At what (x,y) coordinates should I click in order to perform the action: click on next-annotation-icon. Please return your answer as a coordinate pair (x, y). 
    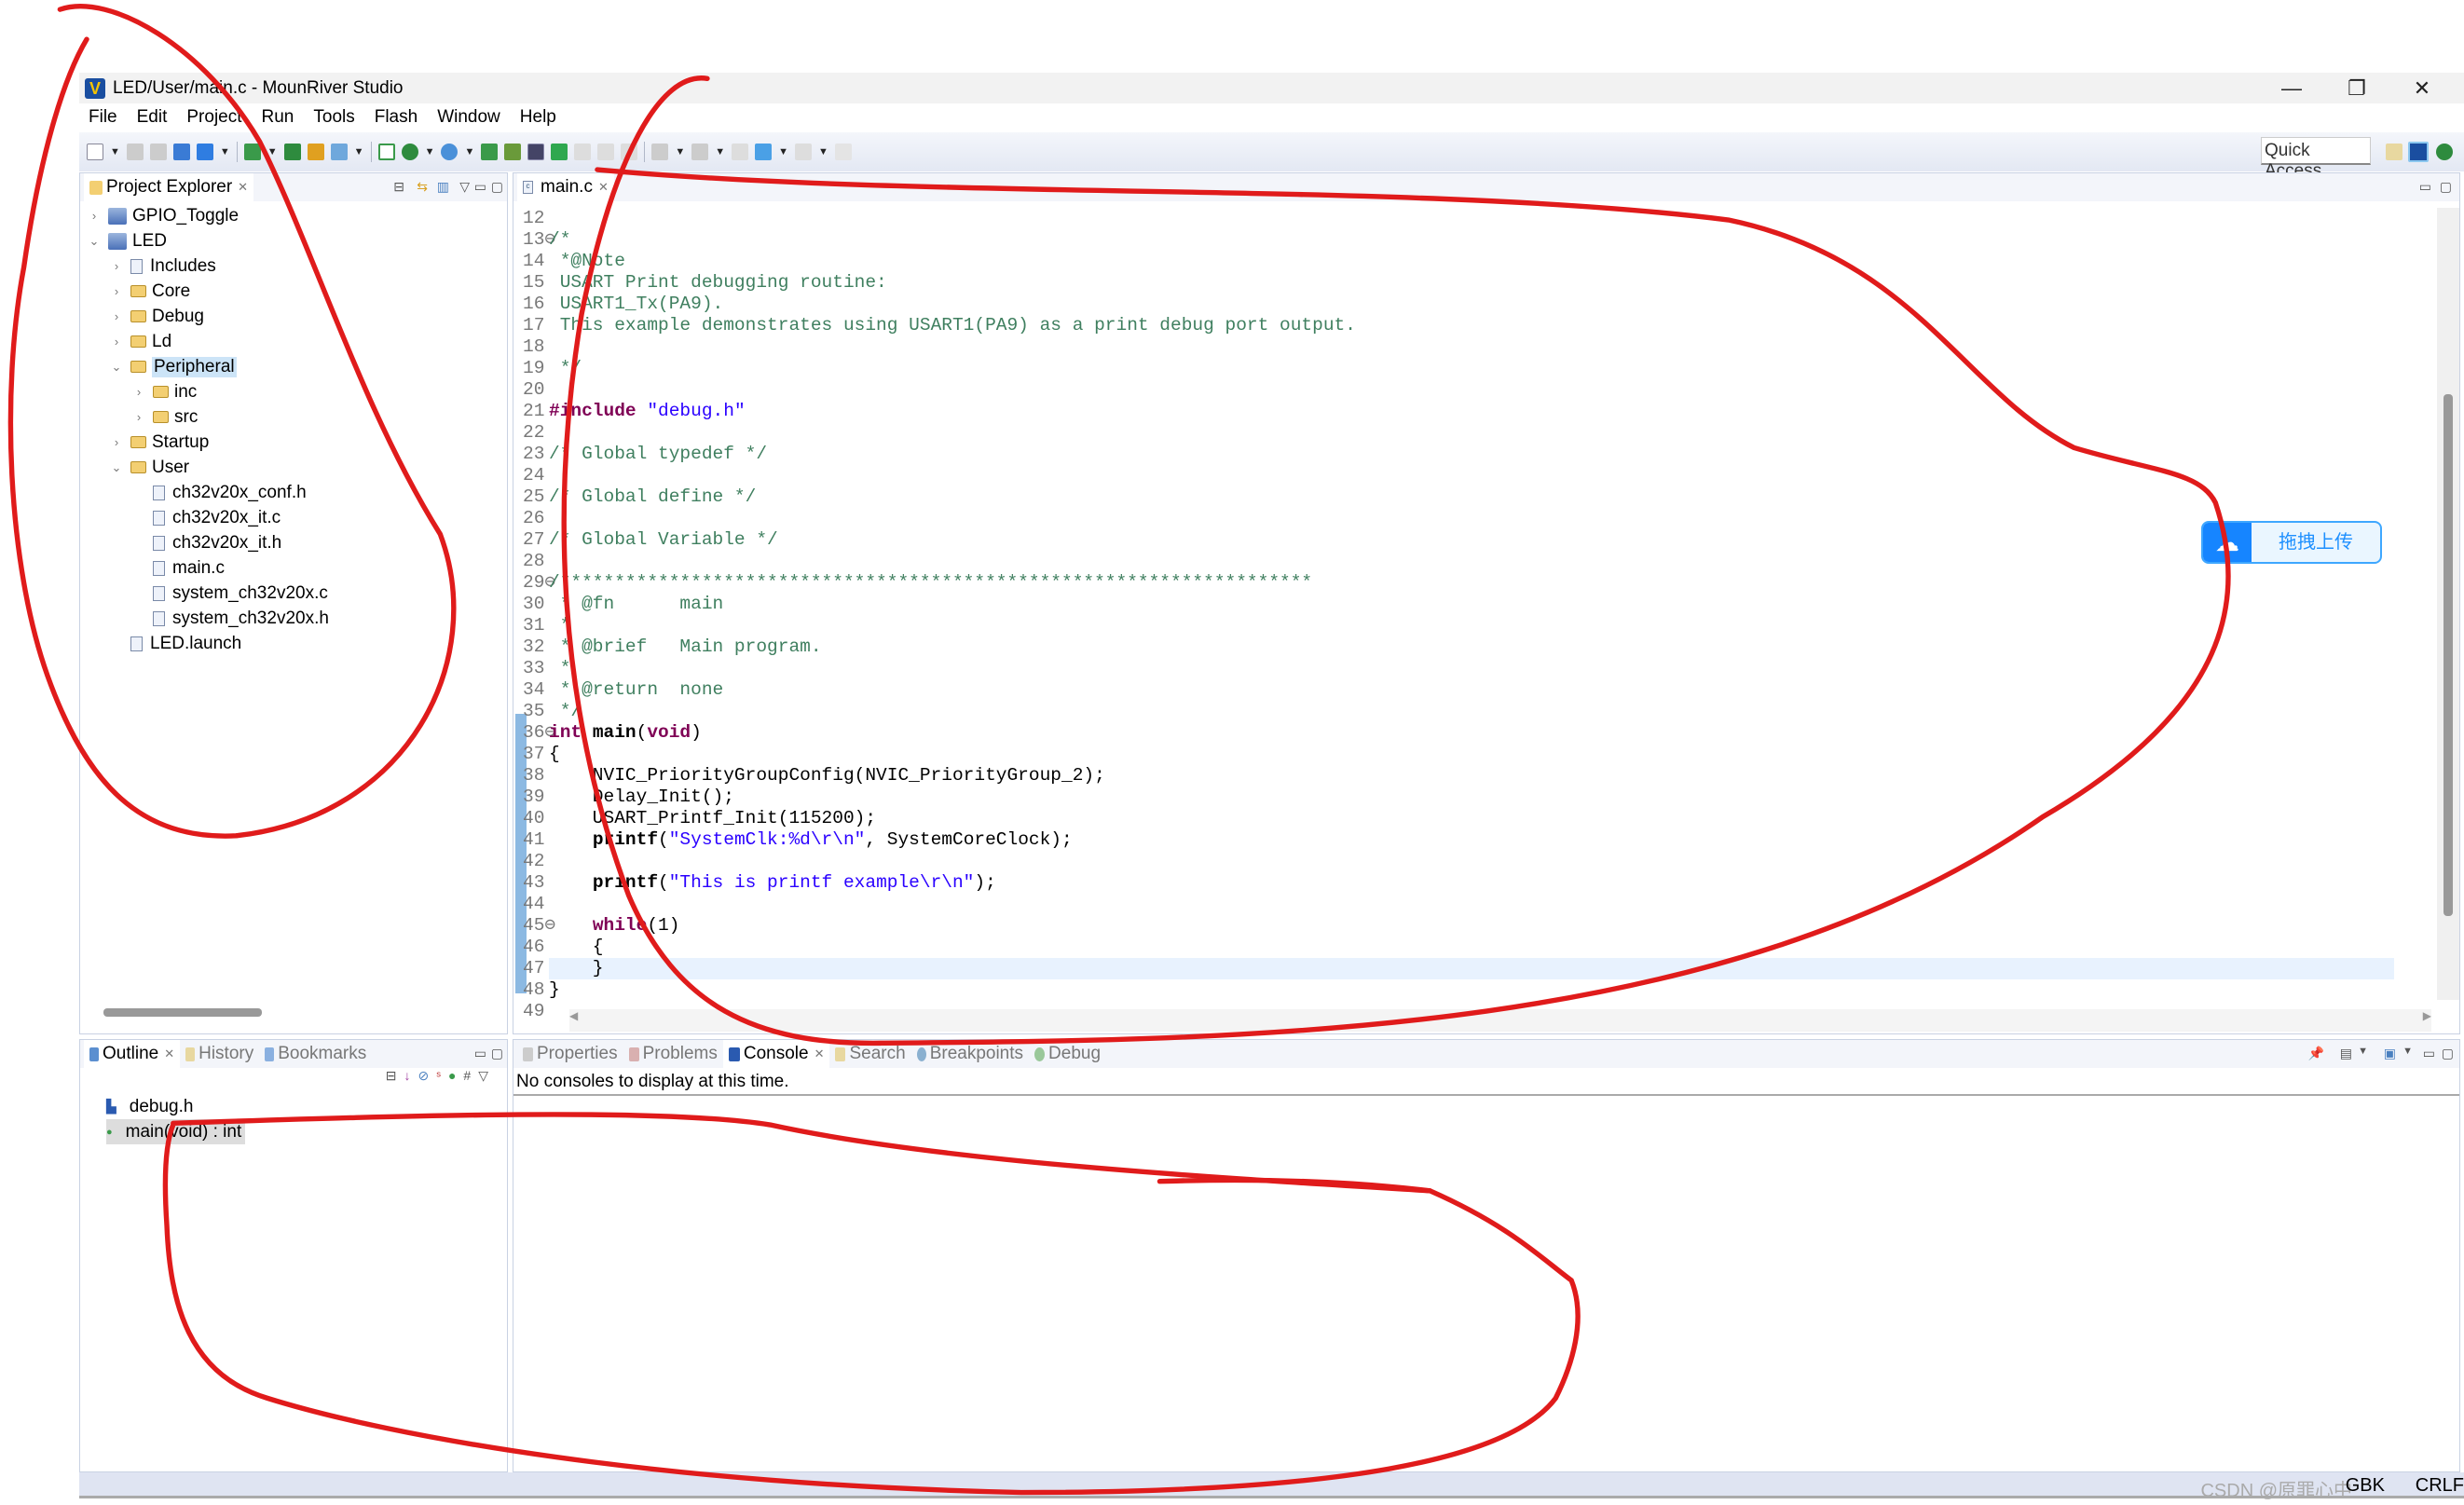
    Looking at the image, I should click on (700, 152).